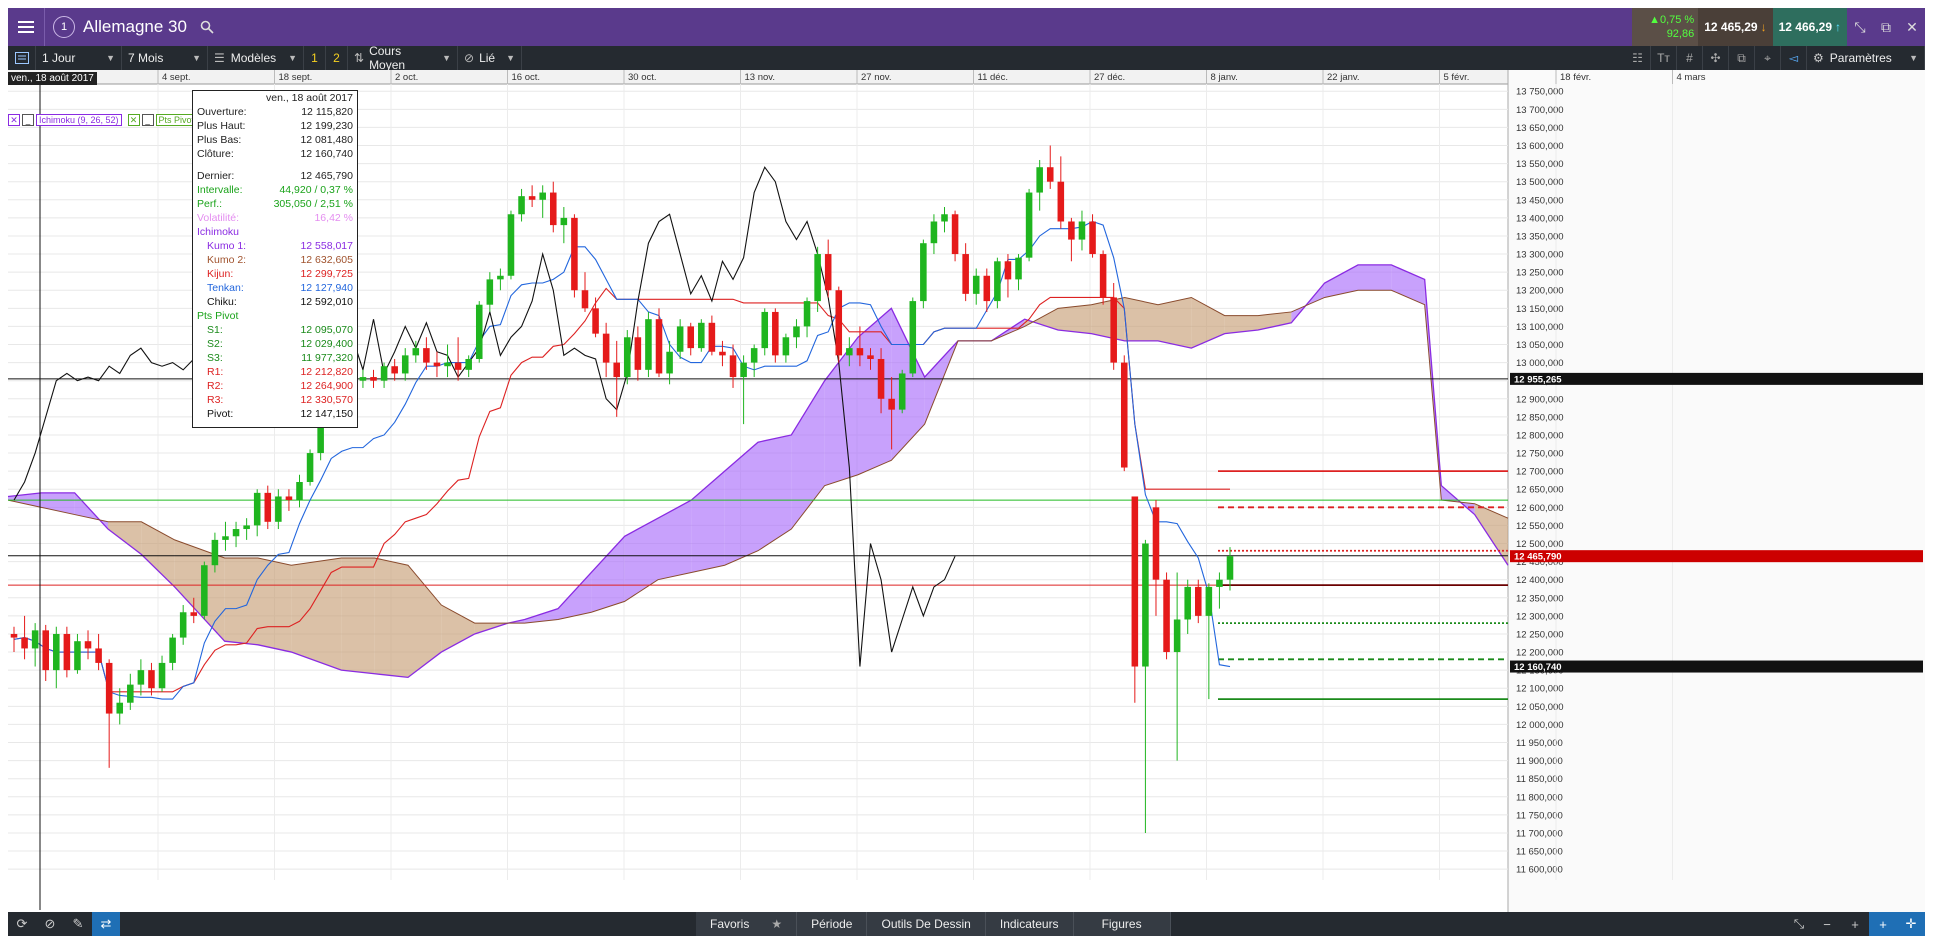  What do you see at coordinates (215, 344) in the screenshot?
I see `tooltip-pivot-label: S2:` at bounding box center [215, 344].